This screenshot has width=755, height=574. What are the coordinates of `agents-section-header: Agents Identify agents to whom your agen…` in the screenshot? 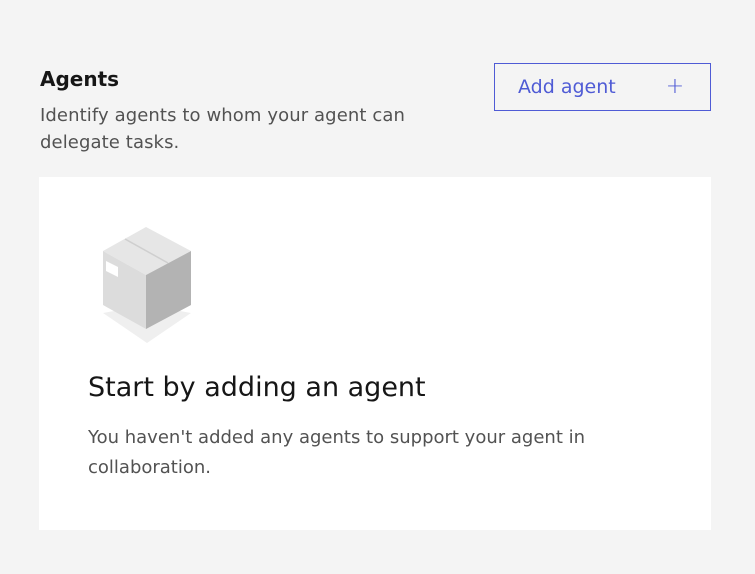 It's located at (250, 111).